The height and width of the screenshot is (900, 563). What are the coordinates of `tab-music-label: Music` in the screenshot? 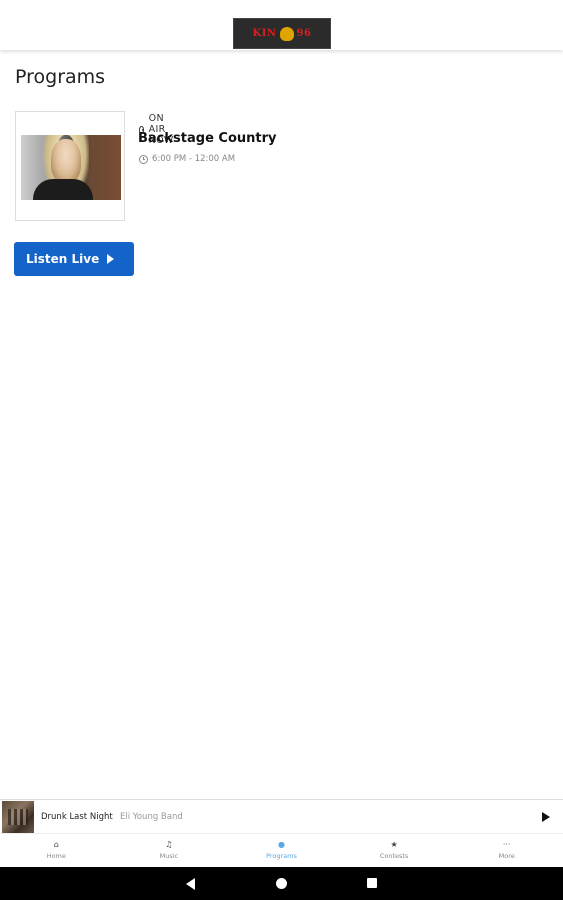 It's located at (169, 856).